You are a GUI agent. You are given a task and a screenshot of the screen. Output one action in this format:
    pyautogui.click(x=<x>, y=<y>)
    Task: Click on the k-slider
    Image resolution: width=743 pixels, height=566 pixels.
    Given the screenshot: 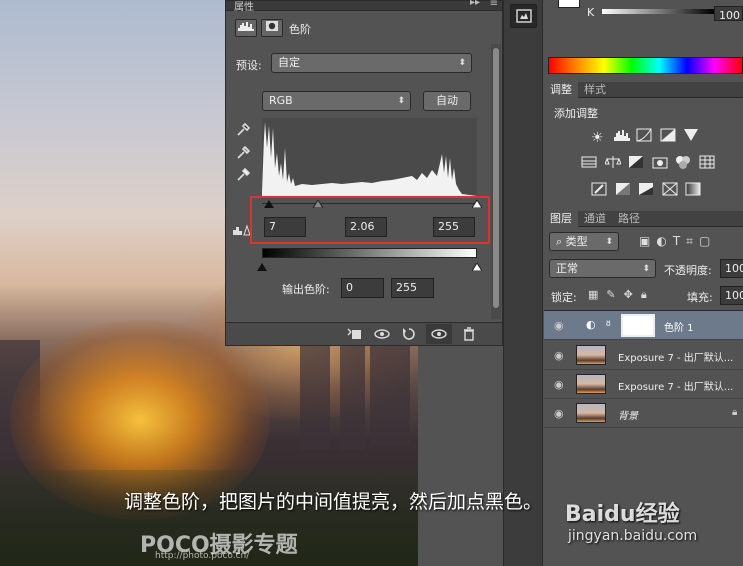 What is the action you would take?
    pyautogui.click(x=658, y=11)
    